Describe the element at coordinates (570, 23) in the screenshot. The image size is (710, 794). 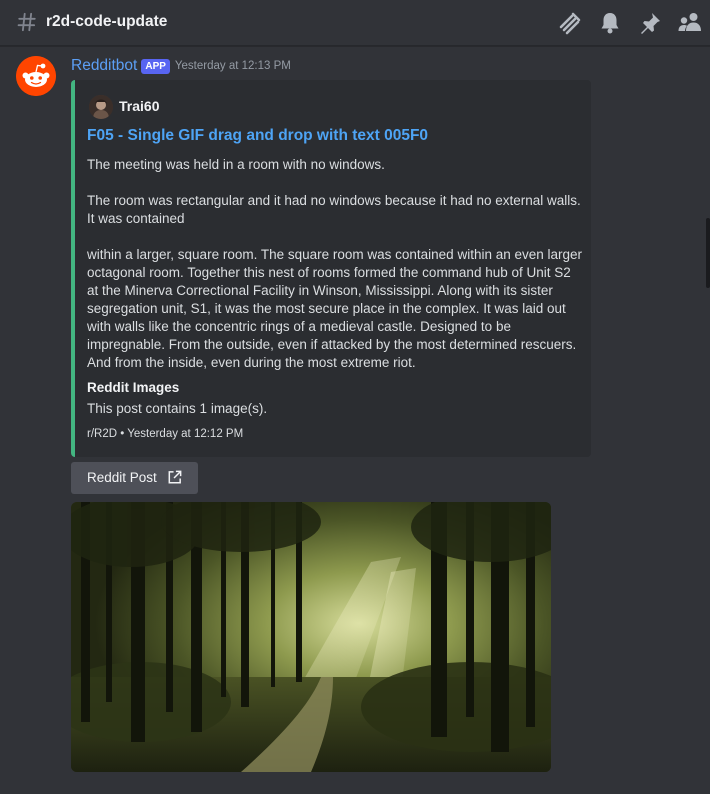
I see `threads-icon` at that location.